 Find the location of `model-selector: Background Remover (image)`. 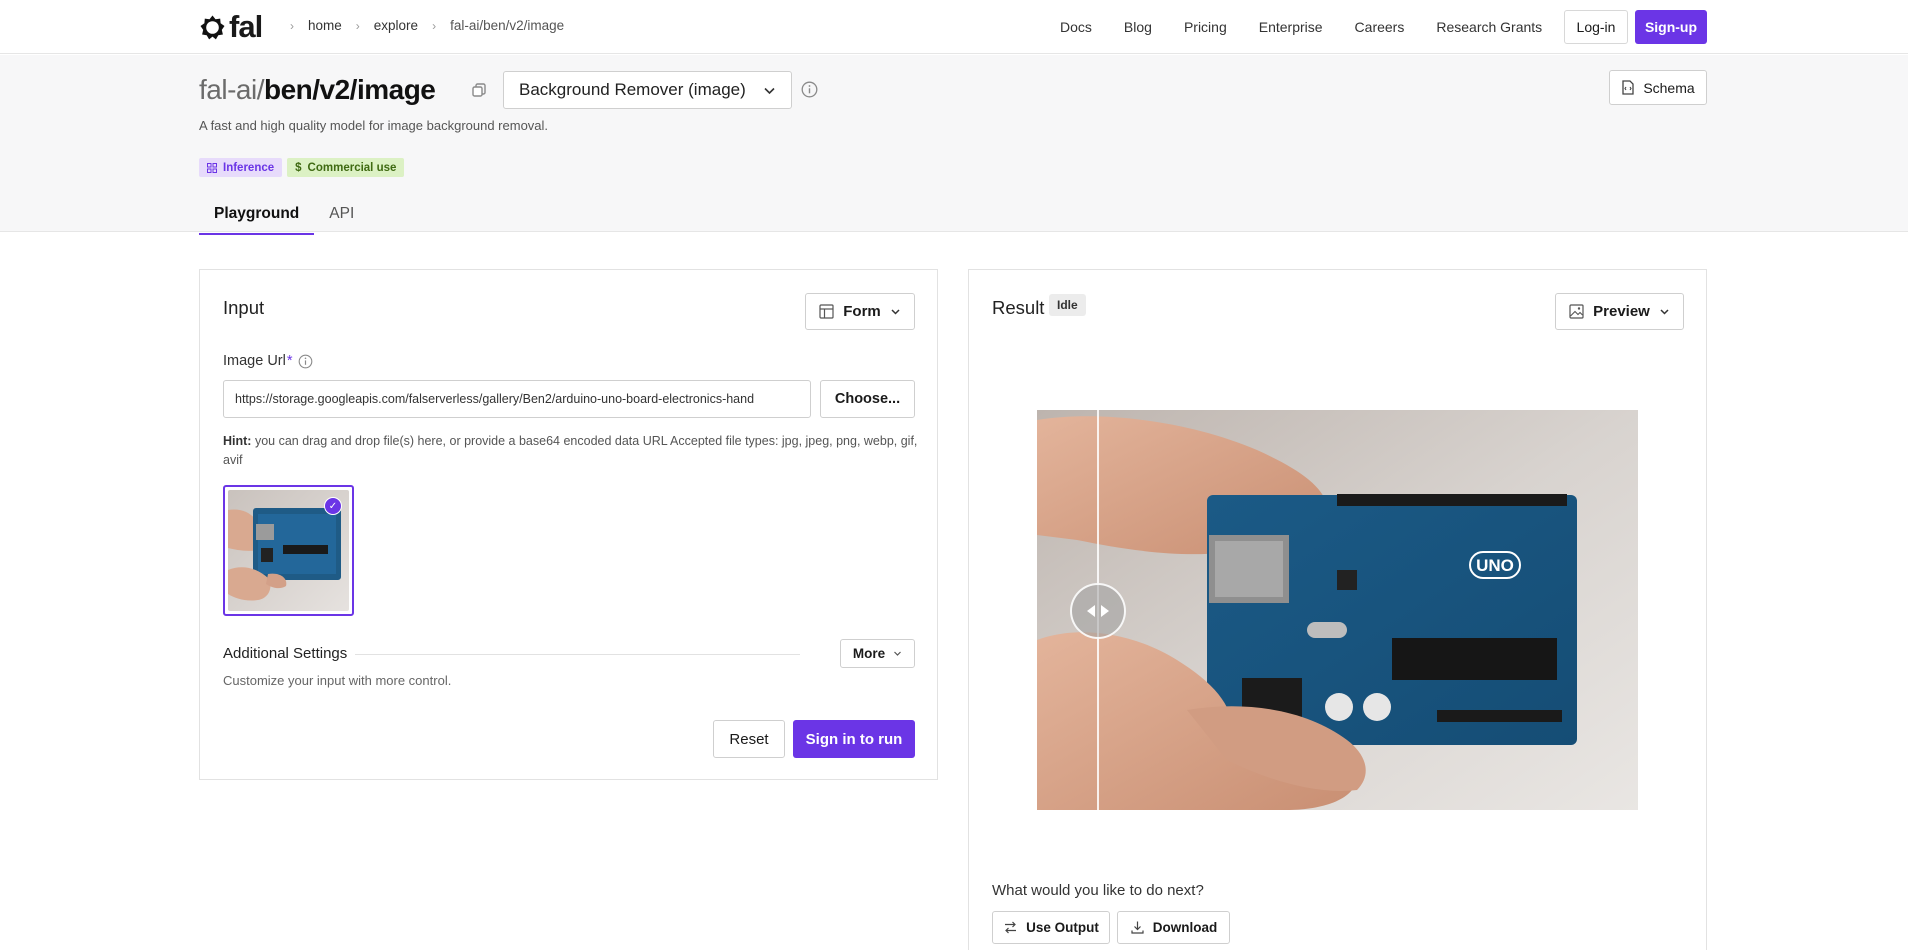

model-selector: Background Remover (image) is located at coordinates (647, 90).